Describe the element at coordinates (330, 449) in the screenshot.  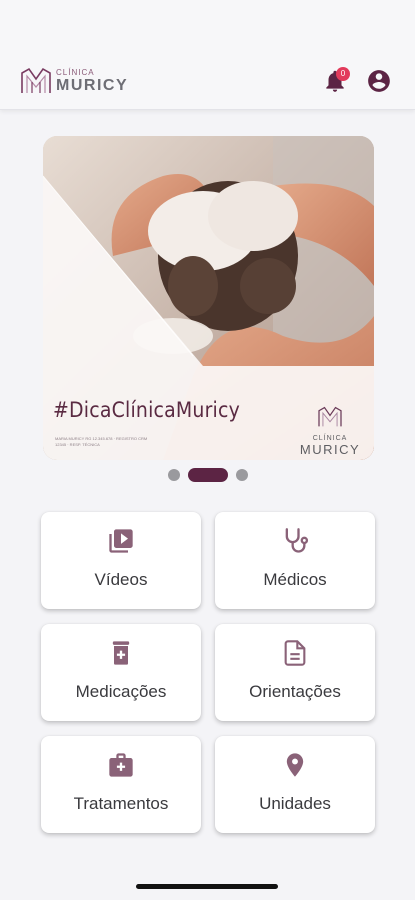
I see `banner-logo-name: MURICY` at that location.